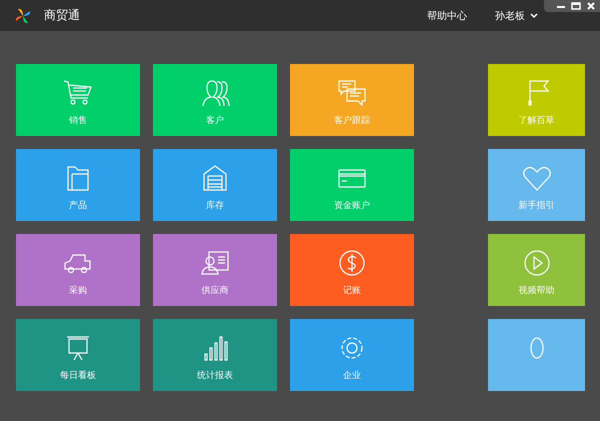 This screenshot has height=421, width=600. Describe the element at coordinates (536, 185) in the screenshot. I see `help-tile: 新手指引` at that location.